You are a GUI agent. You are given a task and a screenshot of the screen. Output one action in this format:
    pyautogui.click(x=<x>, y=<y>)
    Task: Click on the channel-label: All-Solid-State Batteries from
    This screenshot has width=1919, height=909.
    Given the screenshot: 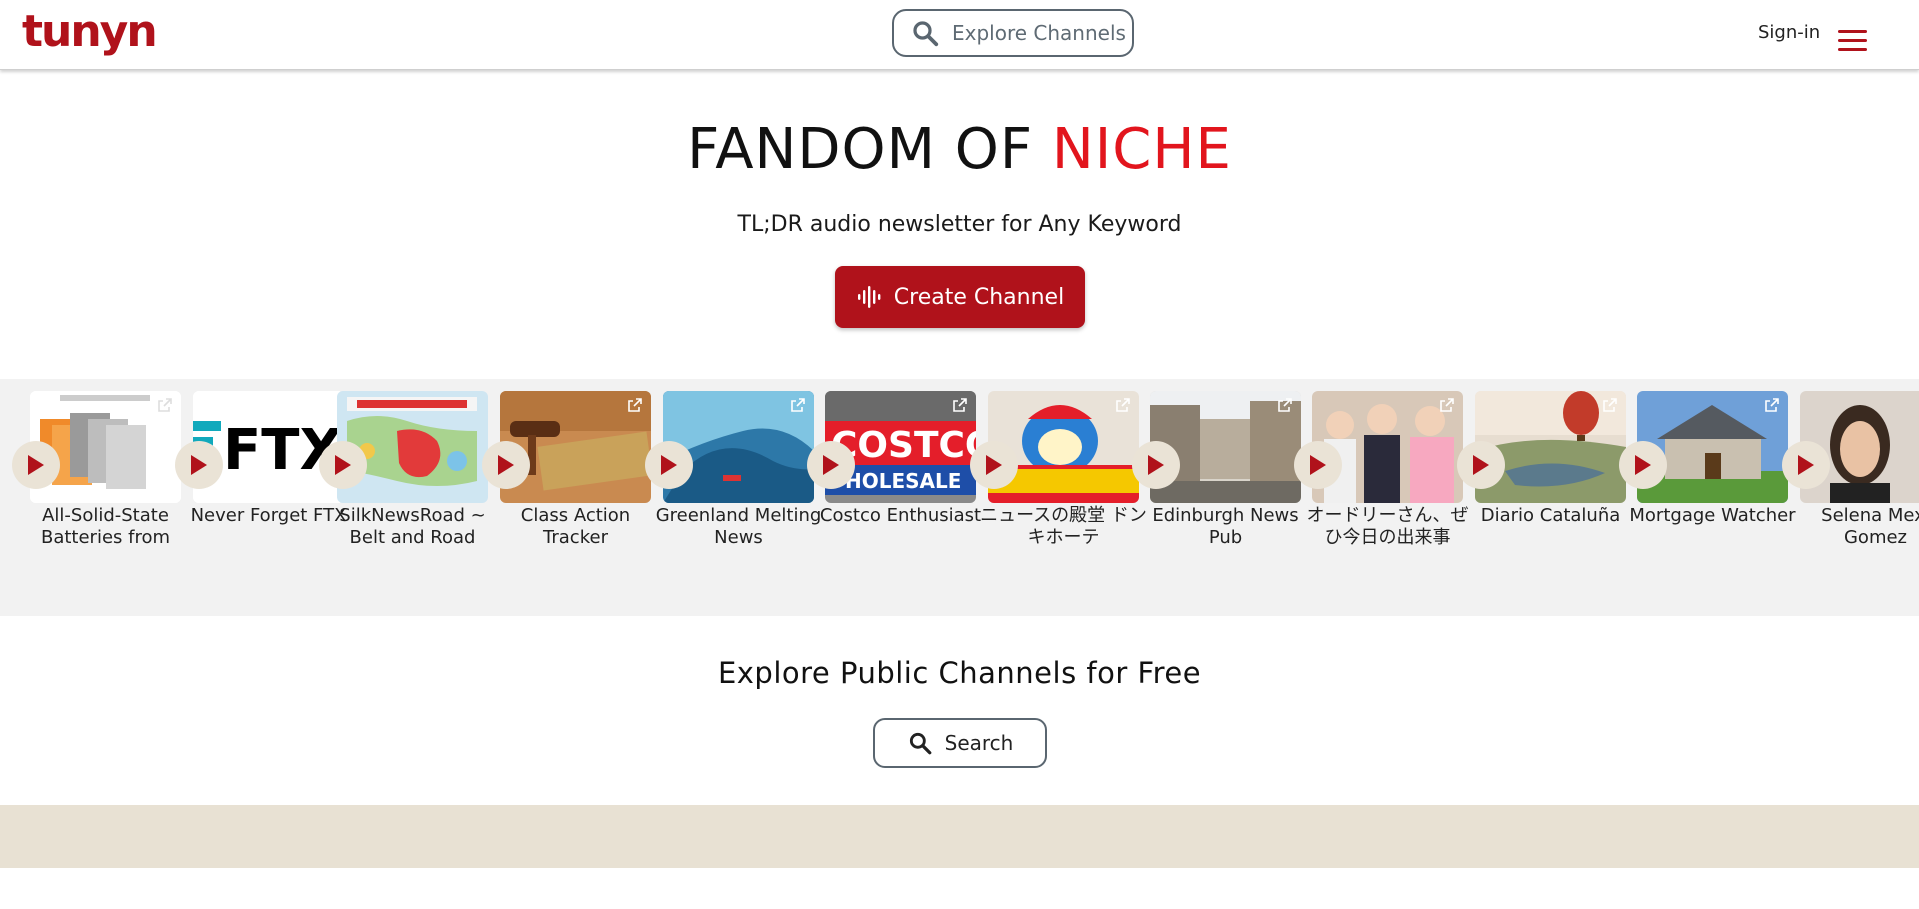 What is the action you would take?
    pyautogui.click(x=105, y=526)
    